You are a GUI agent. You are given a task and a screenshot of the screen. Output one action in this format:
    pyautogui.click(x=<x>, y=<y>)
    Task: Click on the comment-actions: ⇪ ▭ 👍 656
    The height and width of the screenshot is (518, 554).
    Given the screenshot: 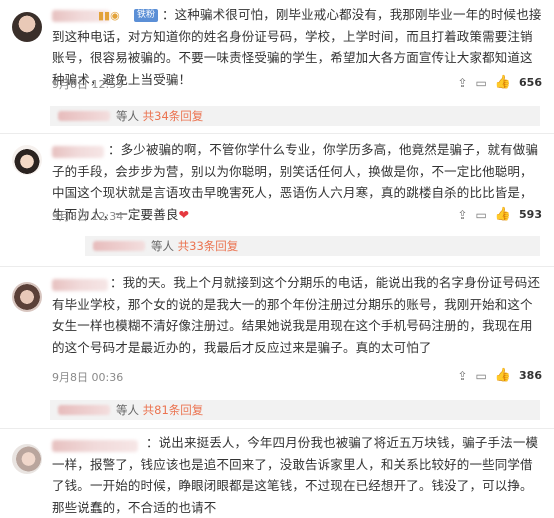 What is the action you would take?
    pyautogui.click(x=499, y=82)
    